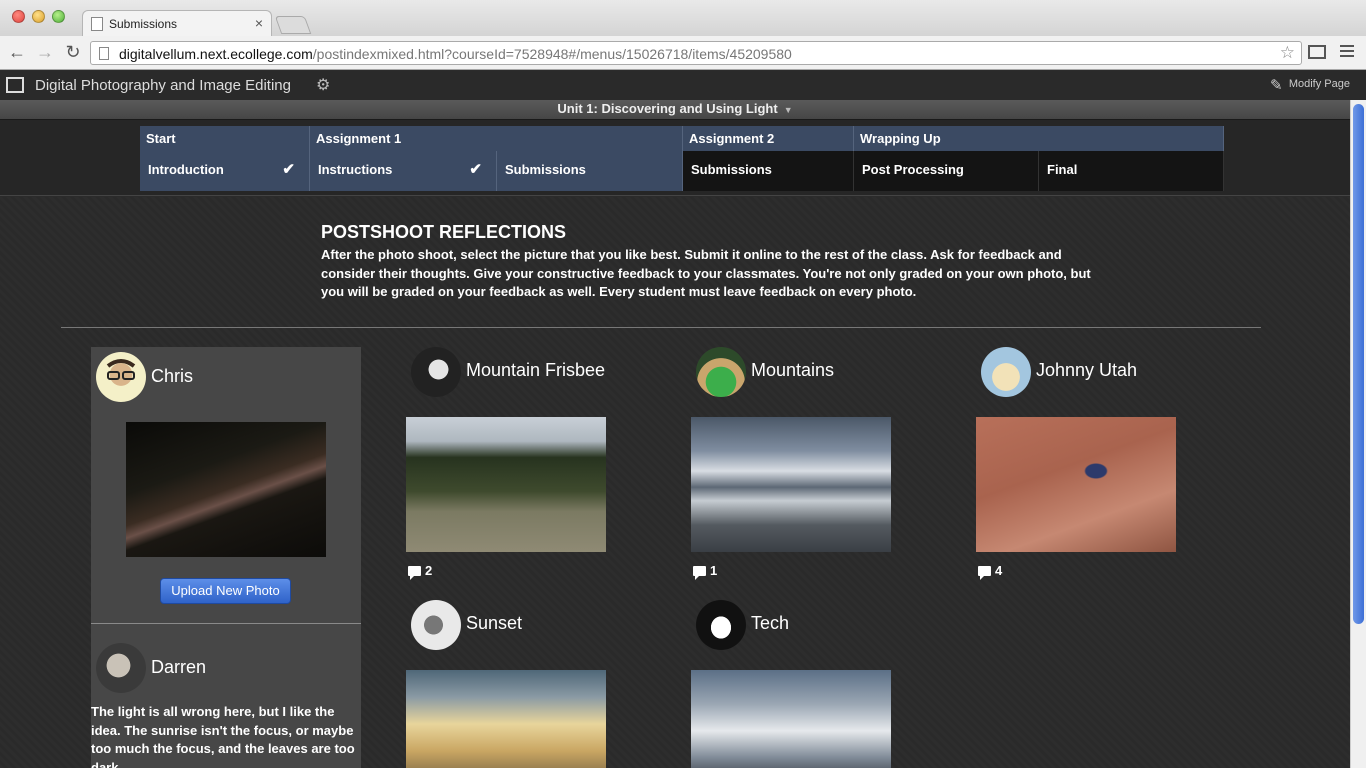 The width and height of the screenshot is (1366, 768). Describe the element at coordinates (590, 171) in the screenshot. I see `nav-item-submissions-1: Submissions` at that location.